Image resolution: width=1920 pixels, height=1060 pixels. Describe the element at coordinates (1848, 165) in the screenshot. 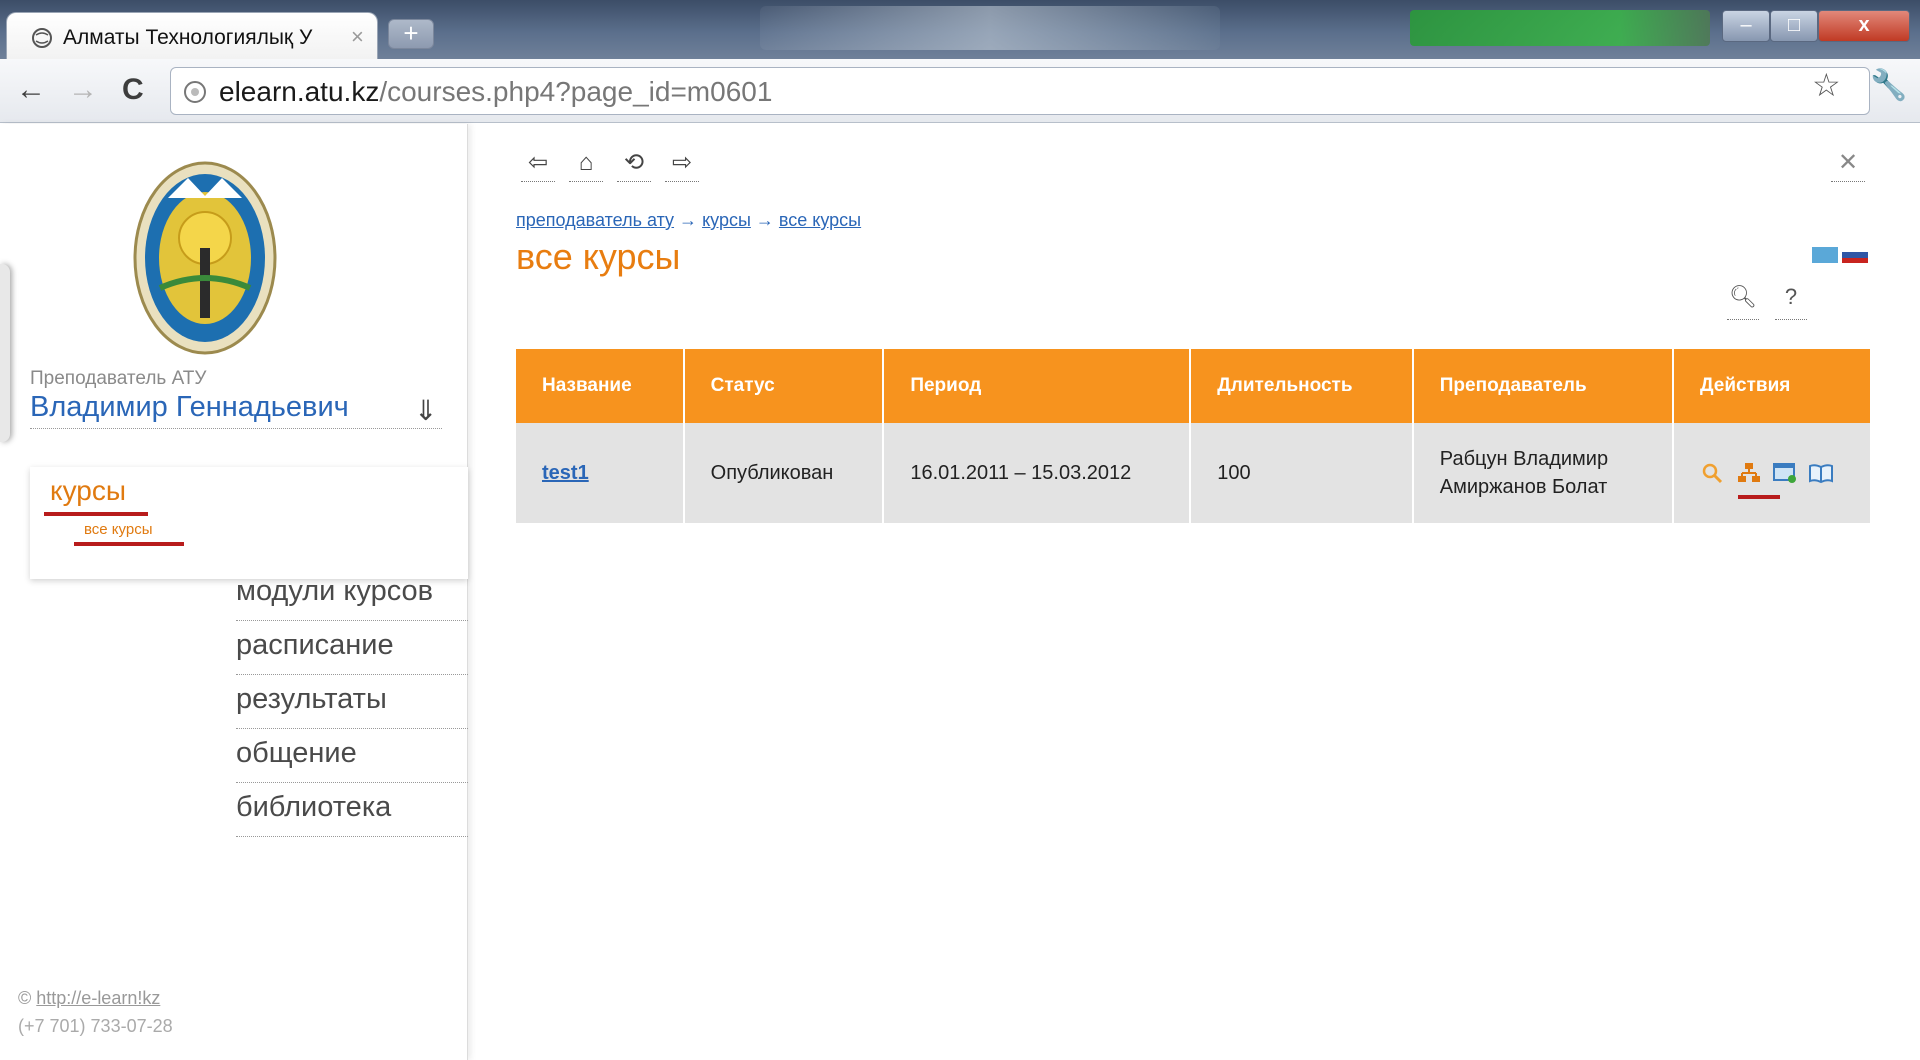

I see `close-icon: ✕` at that location.